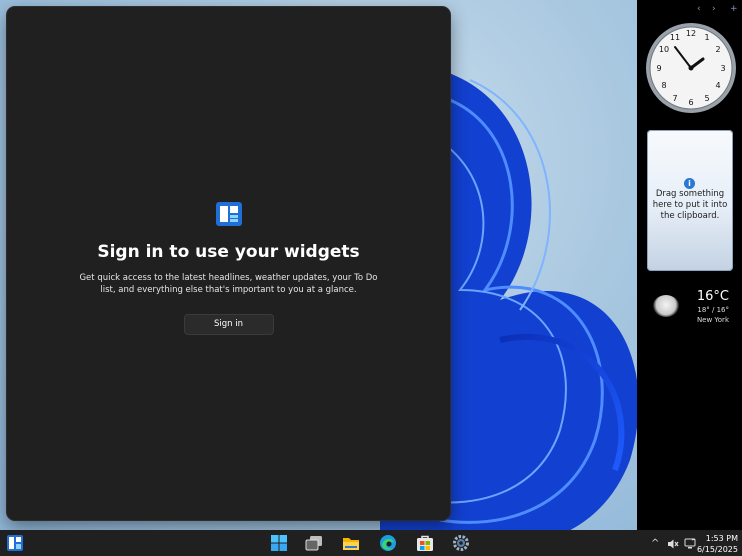 Image resolution: width=742 pixels, height=556 pixels. I want to click on sign-in-button: Sign in, so click(228, 324).